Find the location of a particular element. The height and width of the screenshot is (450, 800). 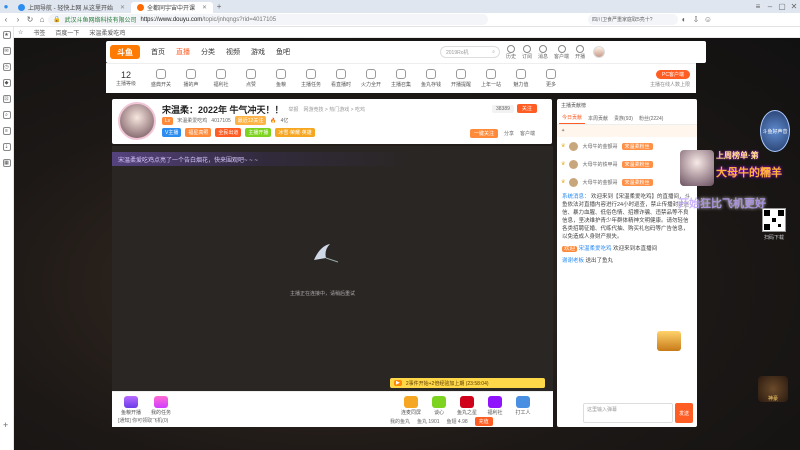

douyu-logo: 斗鱼 is located at coordinates (125, 52).